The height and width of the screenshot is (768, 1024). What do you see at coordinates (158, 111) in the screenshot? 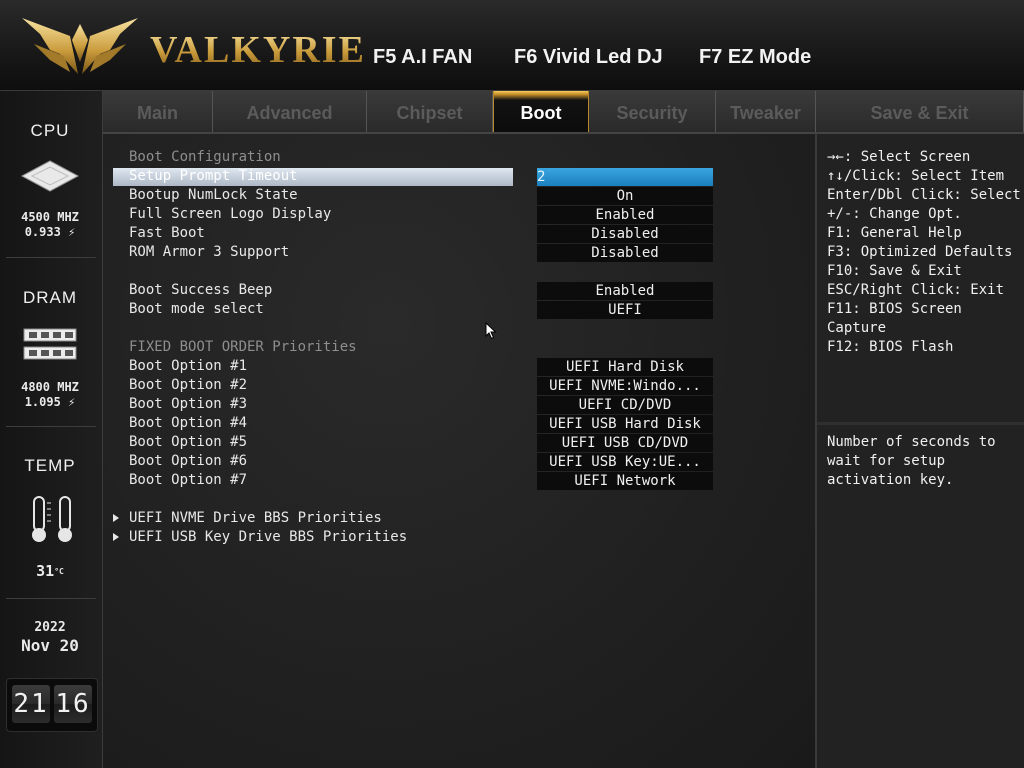
I see `tab-main: Main` at bounding box center [158, 111].